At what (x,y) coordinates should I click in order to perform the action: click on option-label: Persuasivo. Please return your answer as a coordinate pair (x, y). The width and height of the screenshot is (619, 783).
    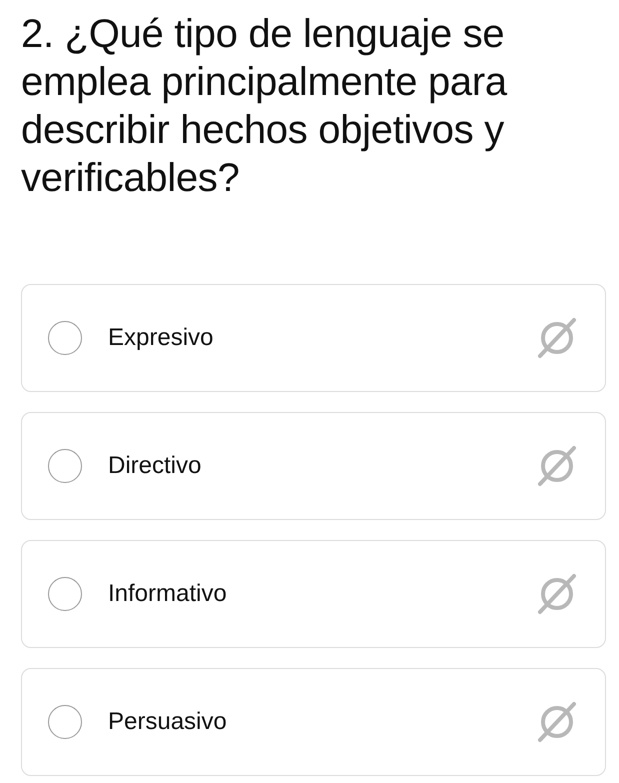
    Looking at the image, I should click on (168, 722).